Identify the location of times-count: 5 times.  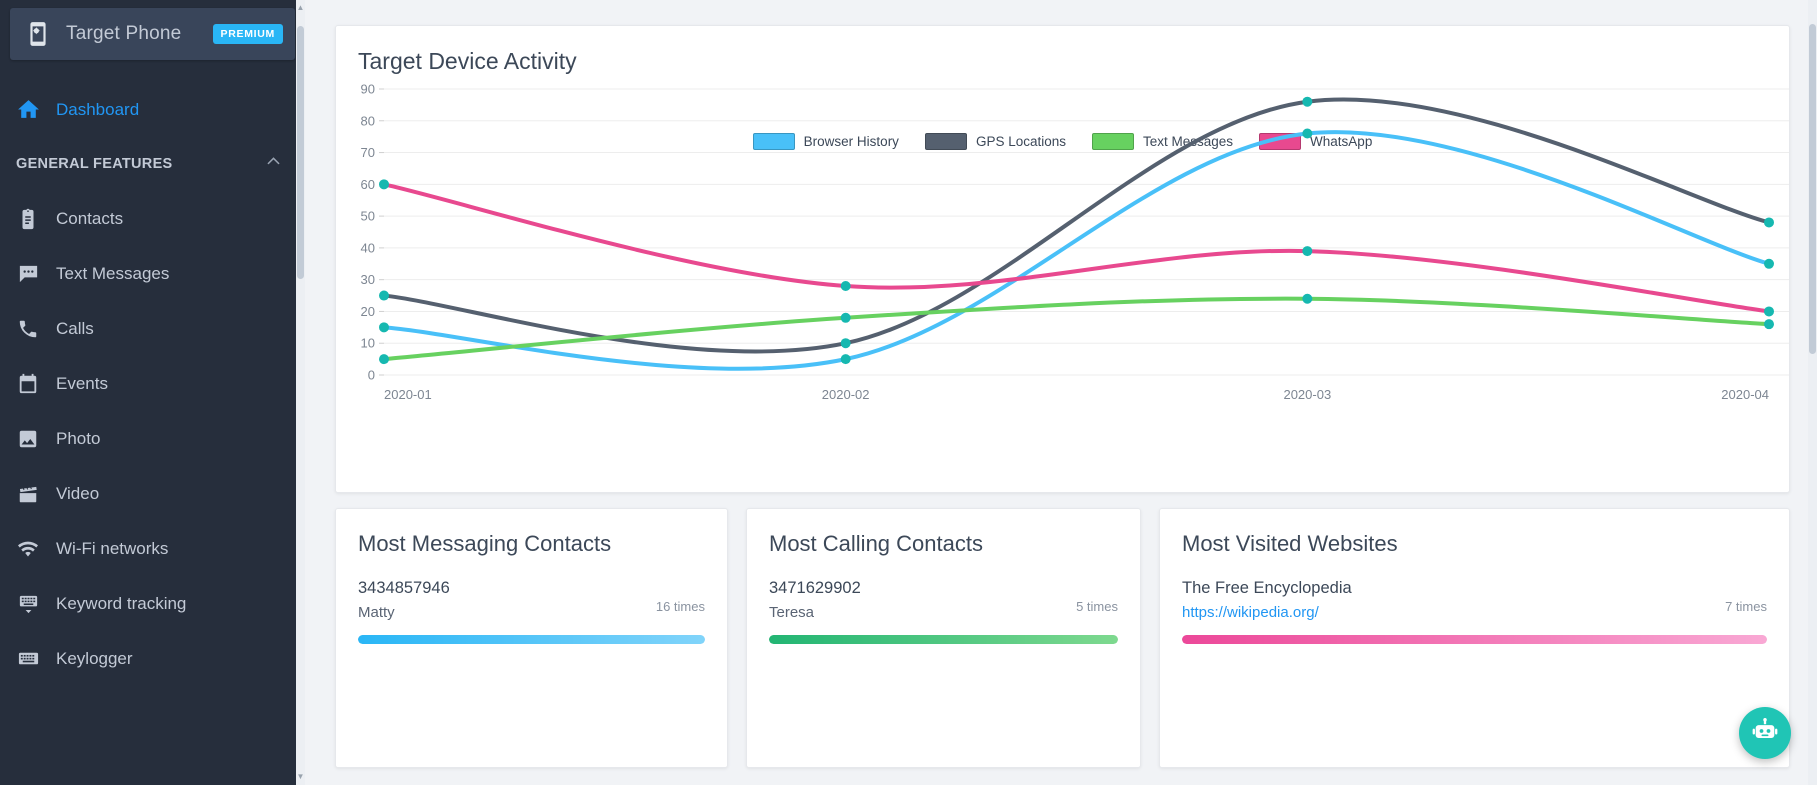
(1097, 606).